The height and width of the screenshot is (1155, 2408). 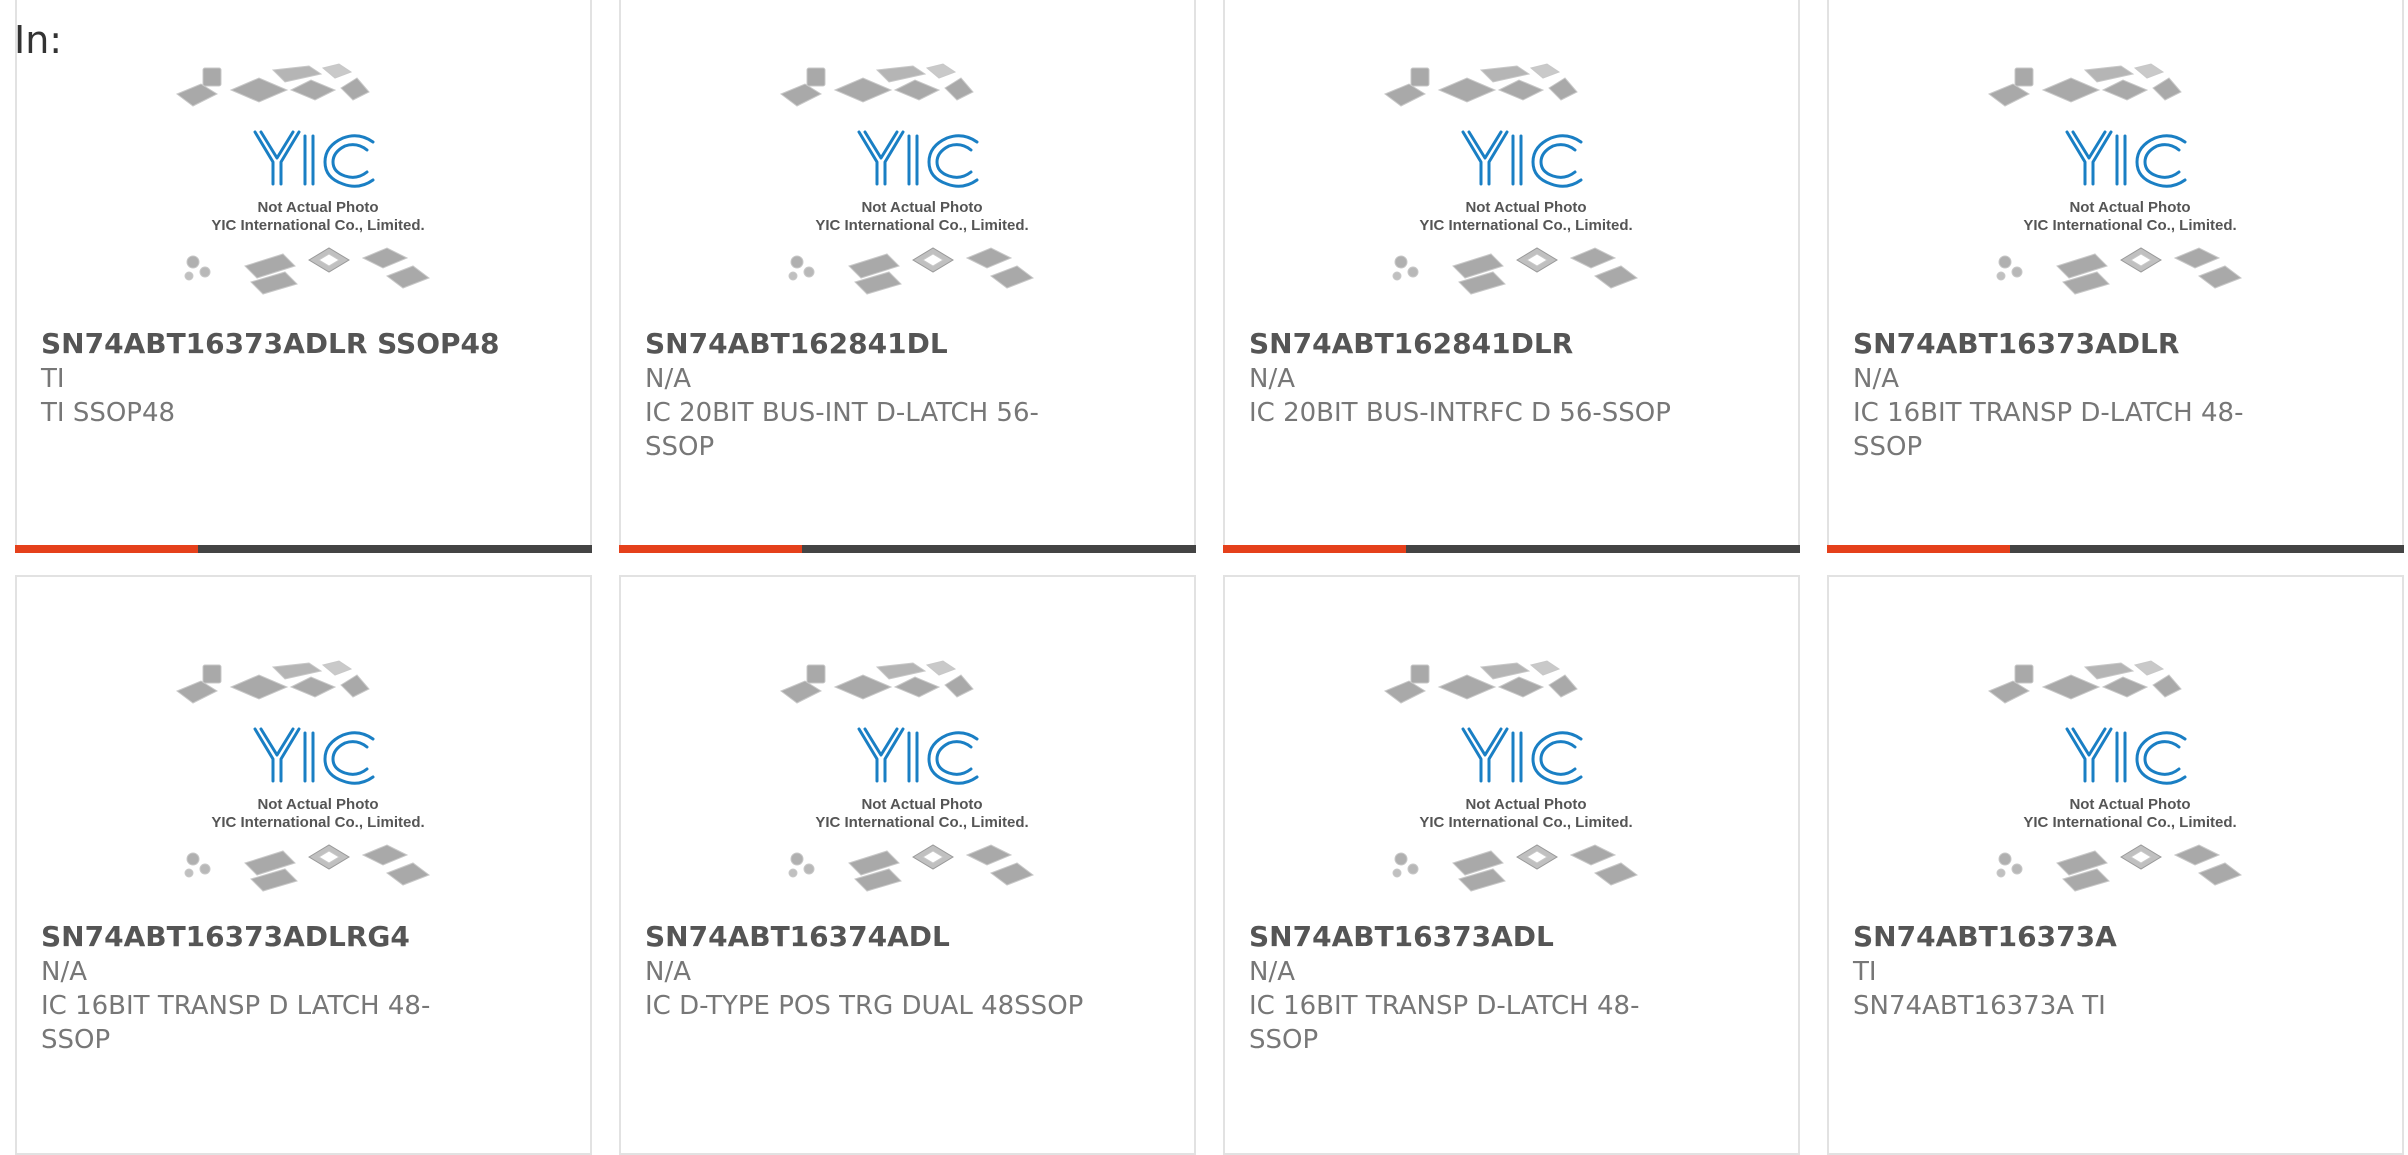 I want to click on description: IC 16BIT TRANSP D LATCH 48-SSOP, so click(x=236, y=1023).